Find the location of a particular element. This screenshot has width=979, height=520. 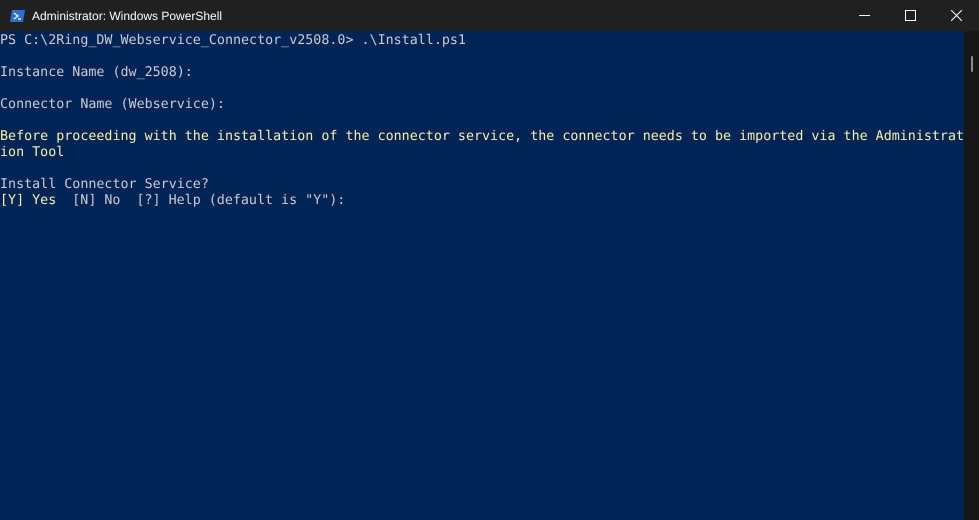

window-title: Administrator: Windows PowerShell is located at coordinates (128, 15).